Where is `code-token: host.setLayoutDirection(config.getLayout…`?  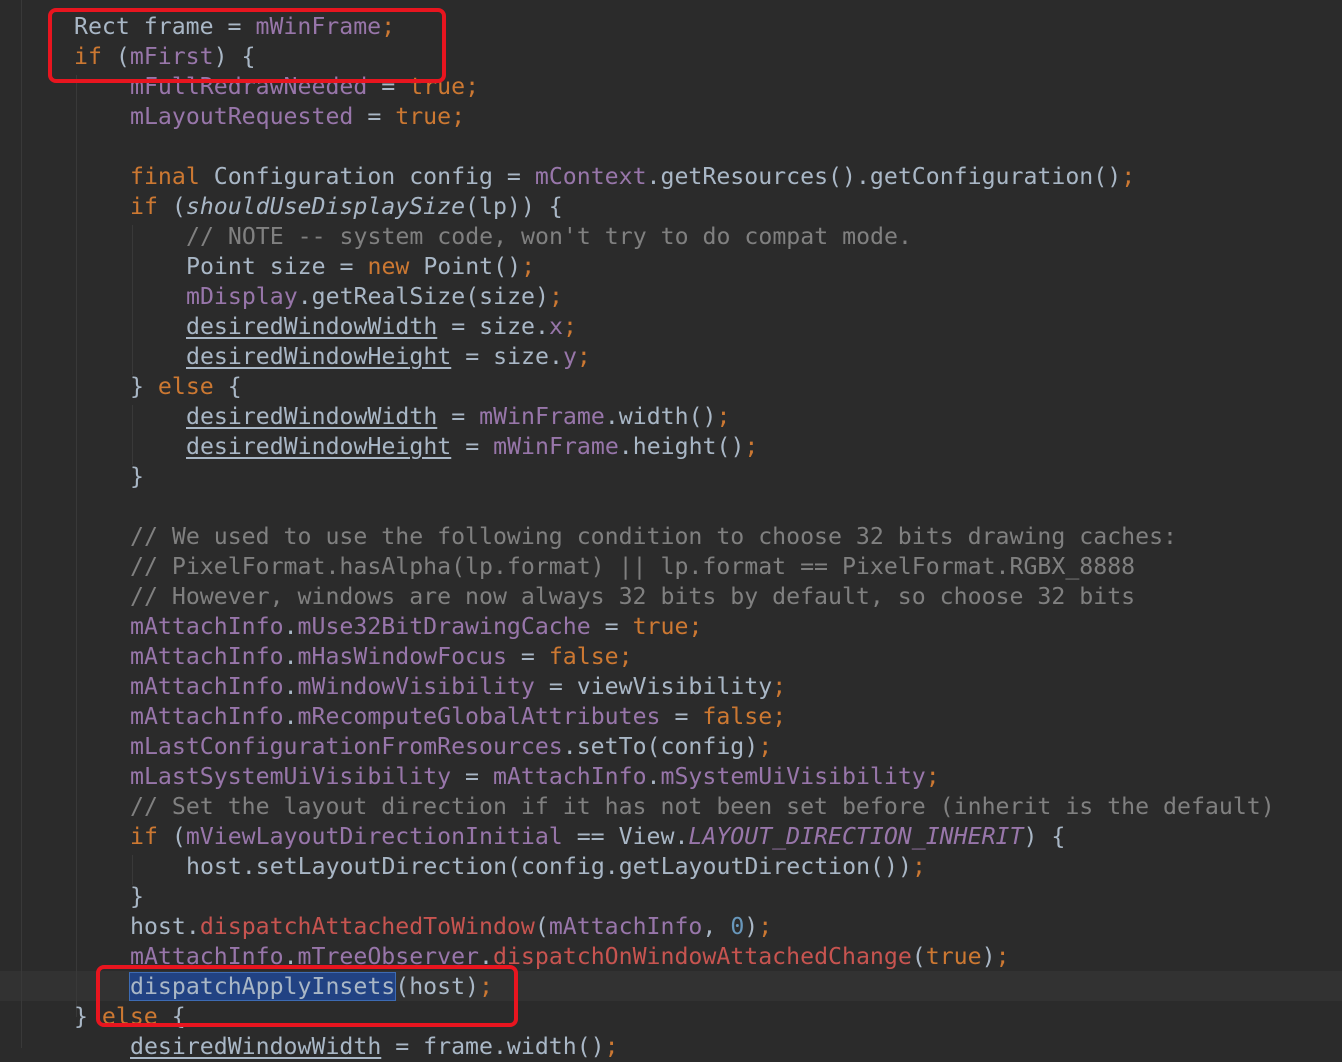 code-token: host.setLayoutDirection(config.getLayout… is located at coordinates (549, 866).